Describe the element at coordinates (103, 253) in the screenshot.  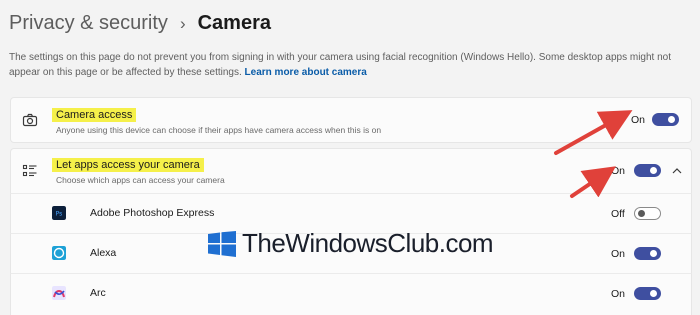
I see `app-name: Alexa` at that location.